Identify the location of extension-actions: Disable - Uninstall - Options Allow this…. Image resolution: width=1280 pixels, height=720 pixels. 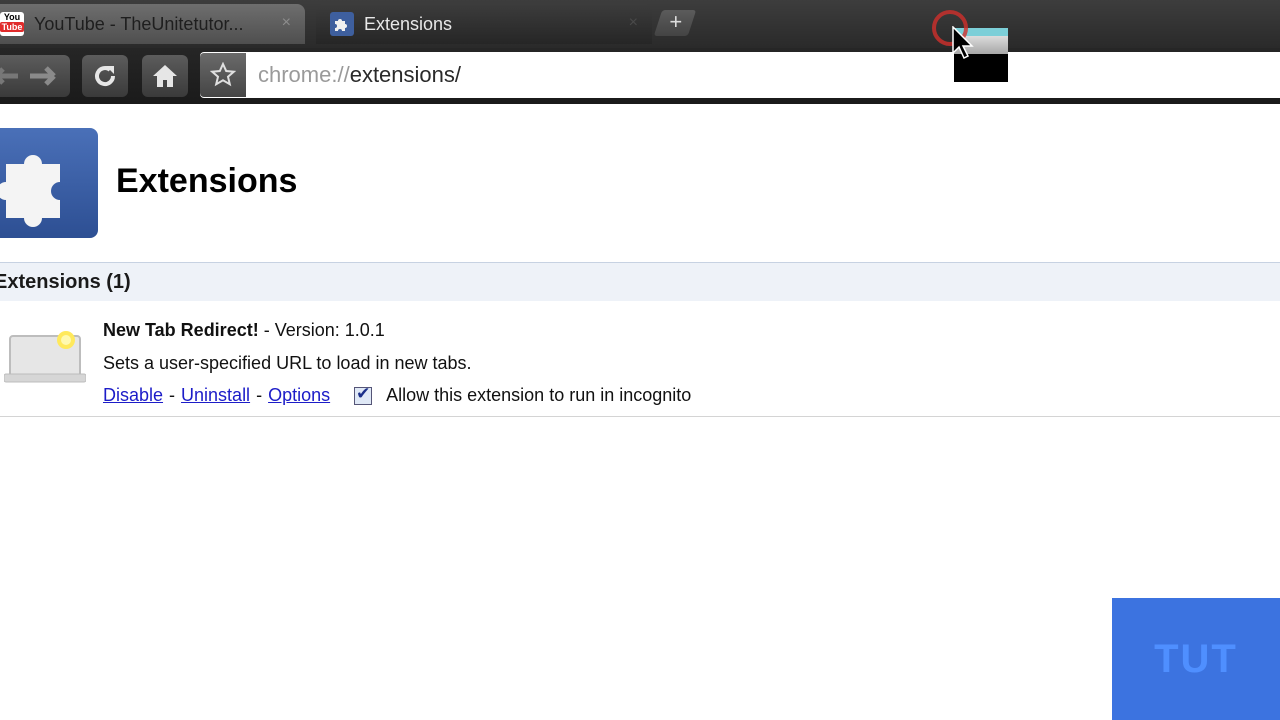
(397, 395).